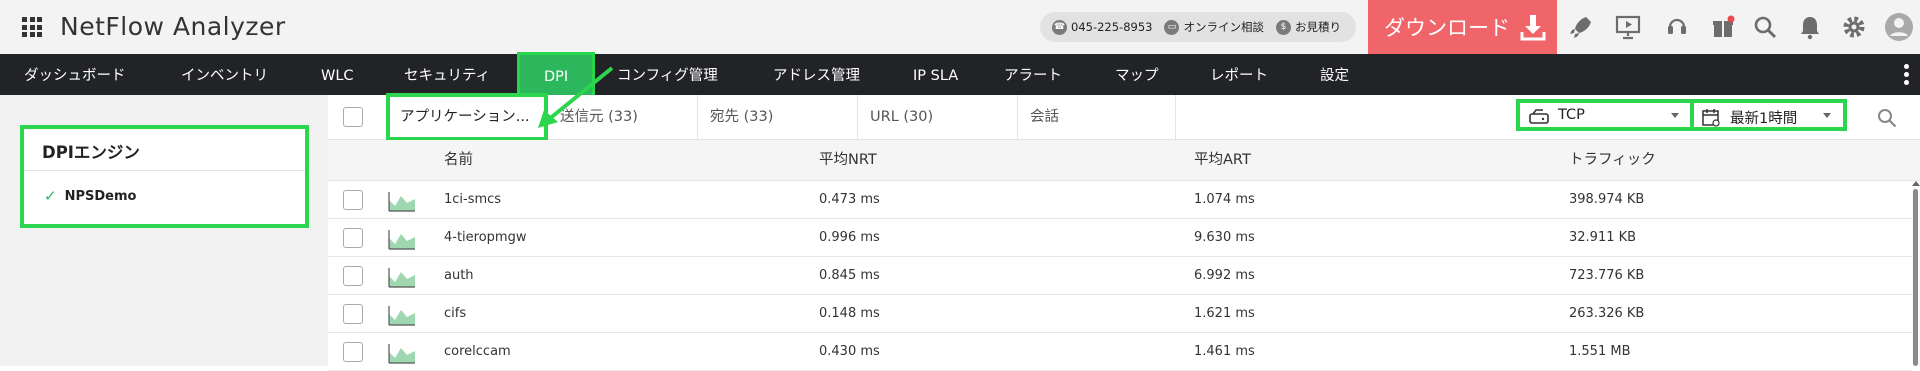 The height and width of the screenshot is (371, 1920). I want to click on presentation-icon, so click(1628, 27).